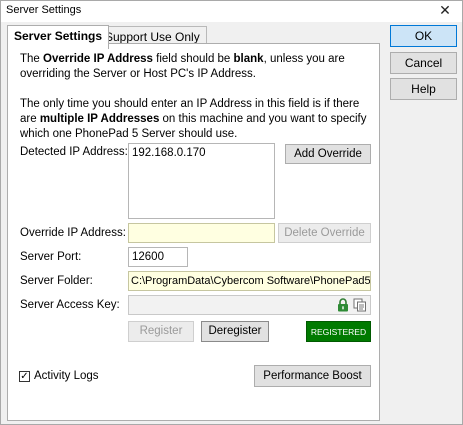  I want to click on server-folder-label: Server Folder:, so click(56, 281).